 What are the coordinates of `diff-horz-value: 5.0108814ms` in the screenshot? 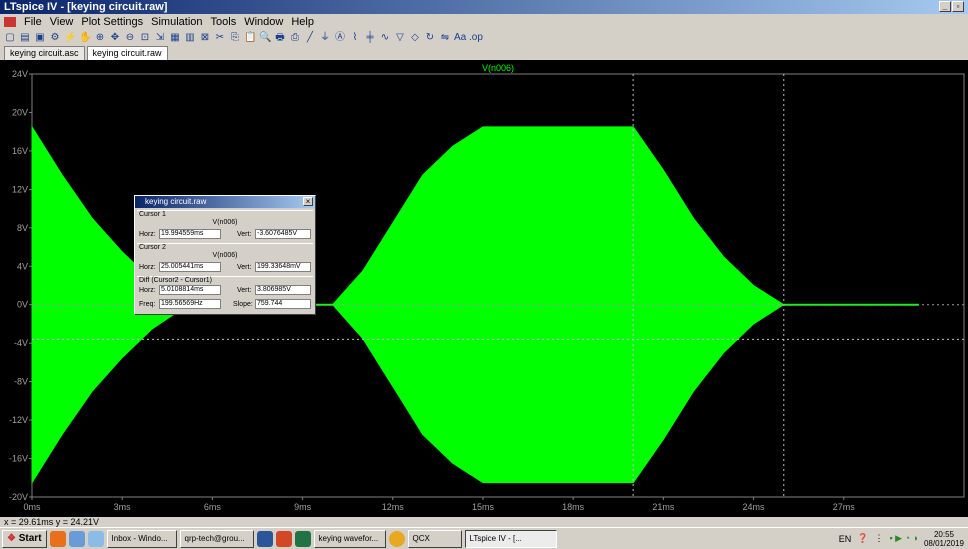 It's located at (190, 290).